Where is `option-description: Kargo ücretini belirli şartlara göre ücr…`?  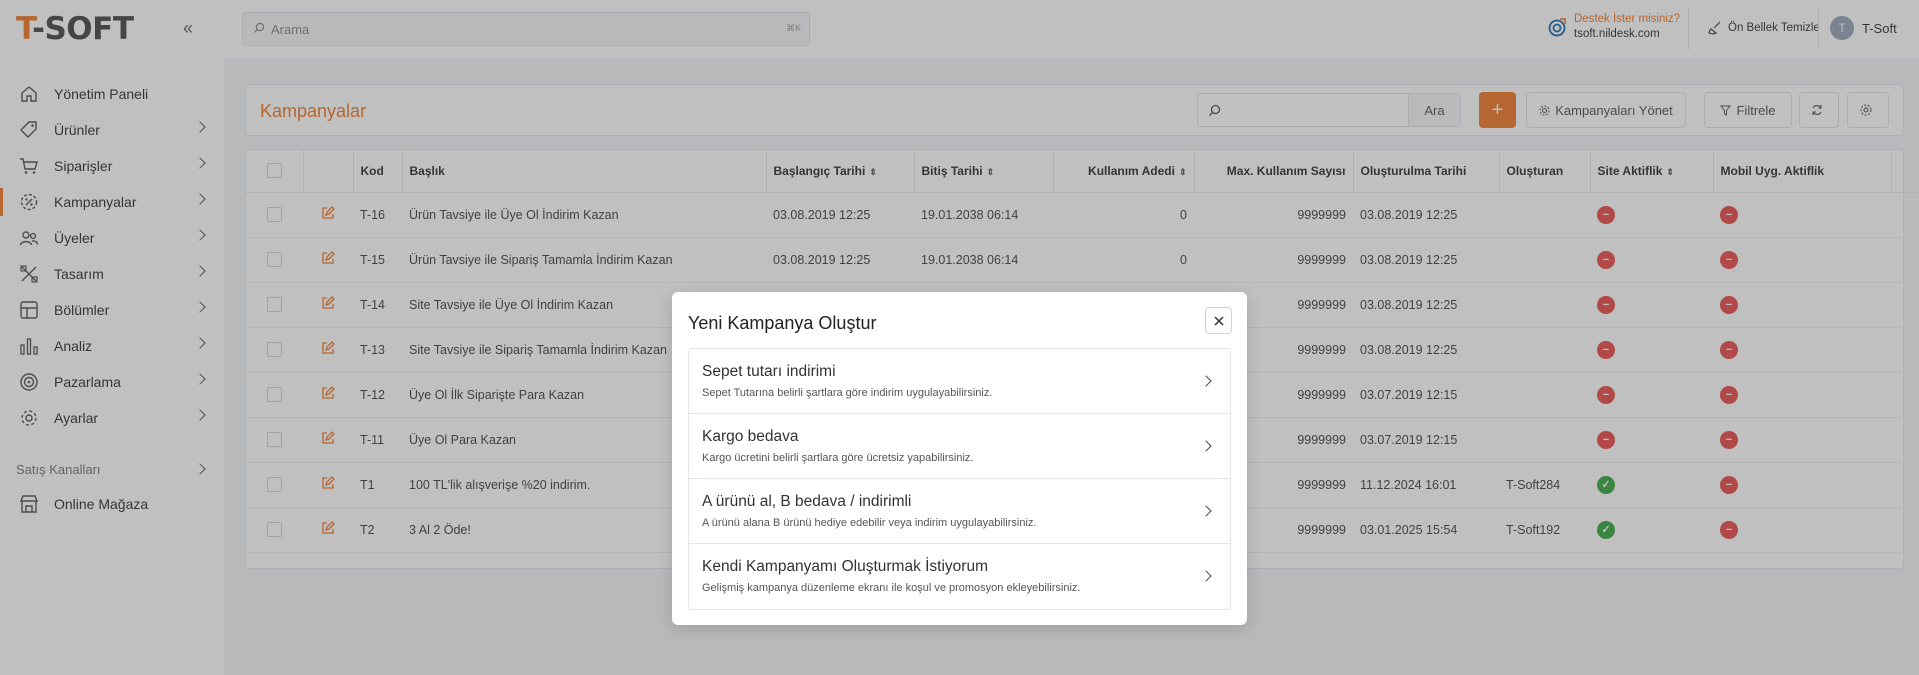
option-description: Kargo ücretini belirli şartlara göre ücr… is located at coordinates (838, 458).